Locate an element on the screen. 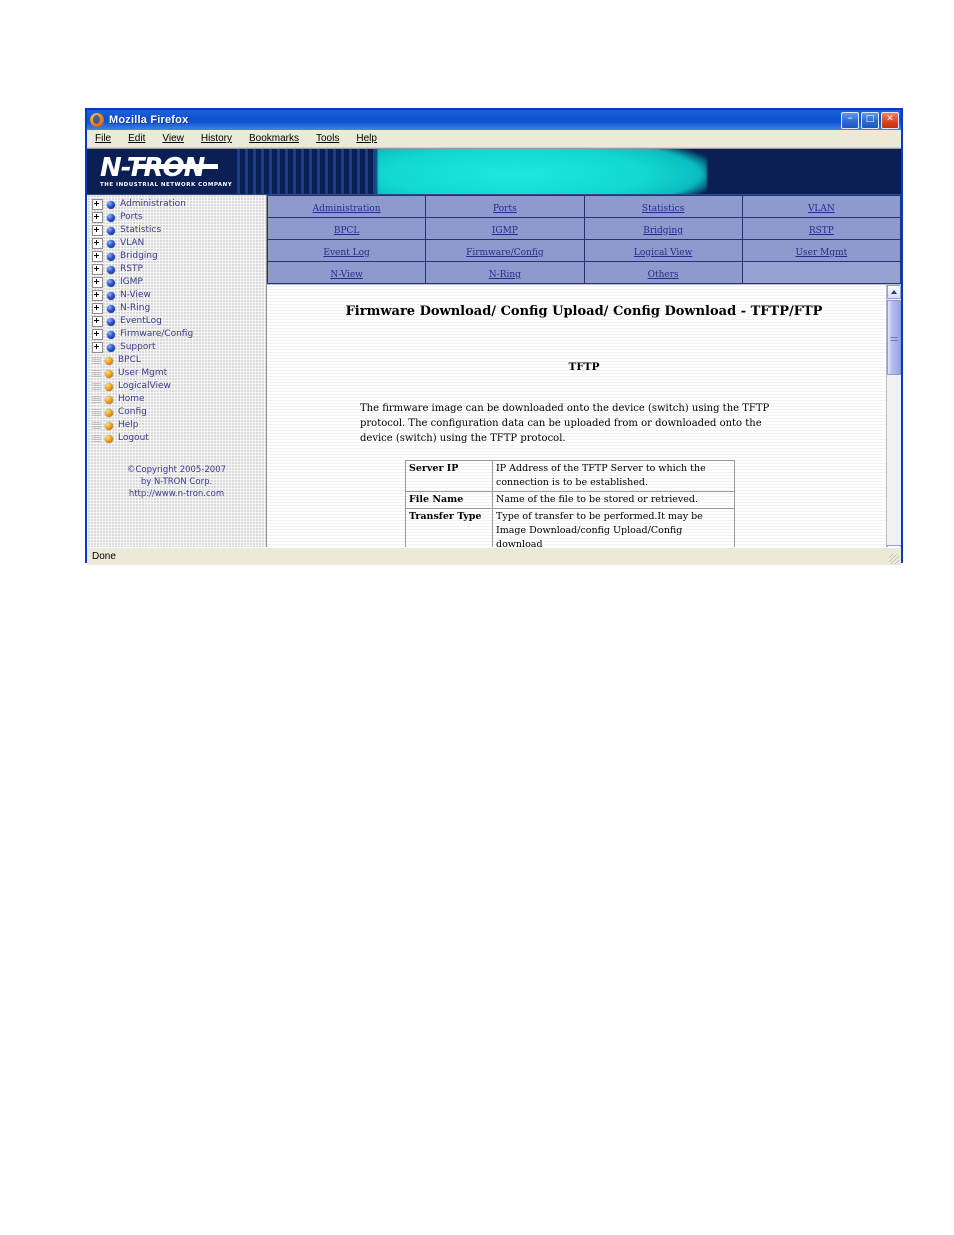 The height and width of the screenshot is (1235, 954). nav-cell-user-mgmt: User Mgmt is located at coordinates (821, 250).